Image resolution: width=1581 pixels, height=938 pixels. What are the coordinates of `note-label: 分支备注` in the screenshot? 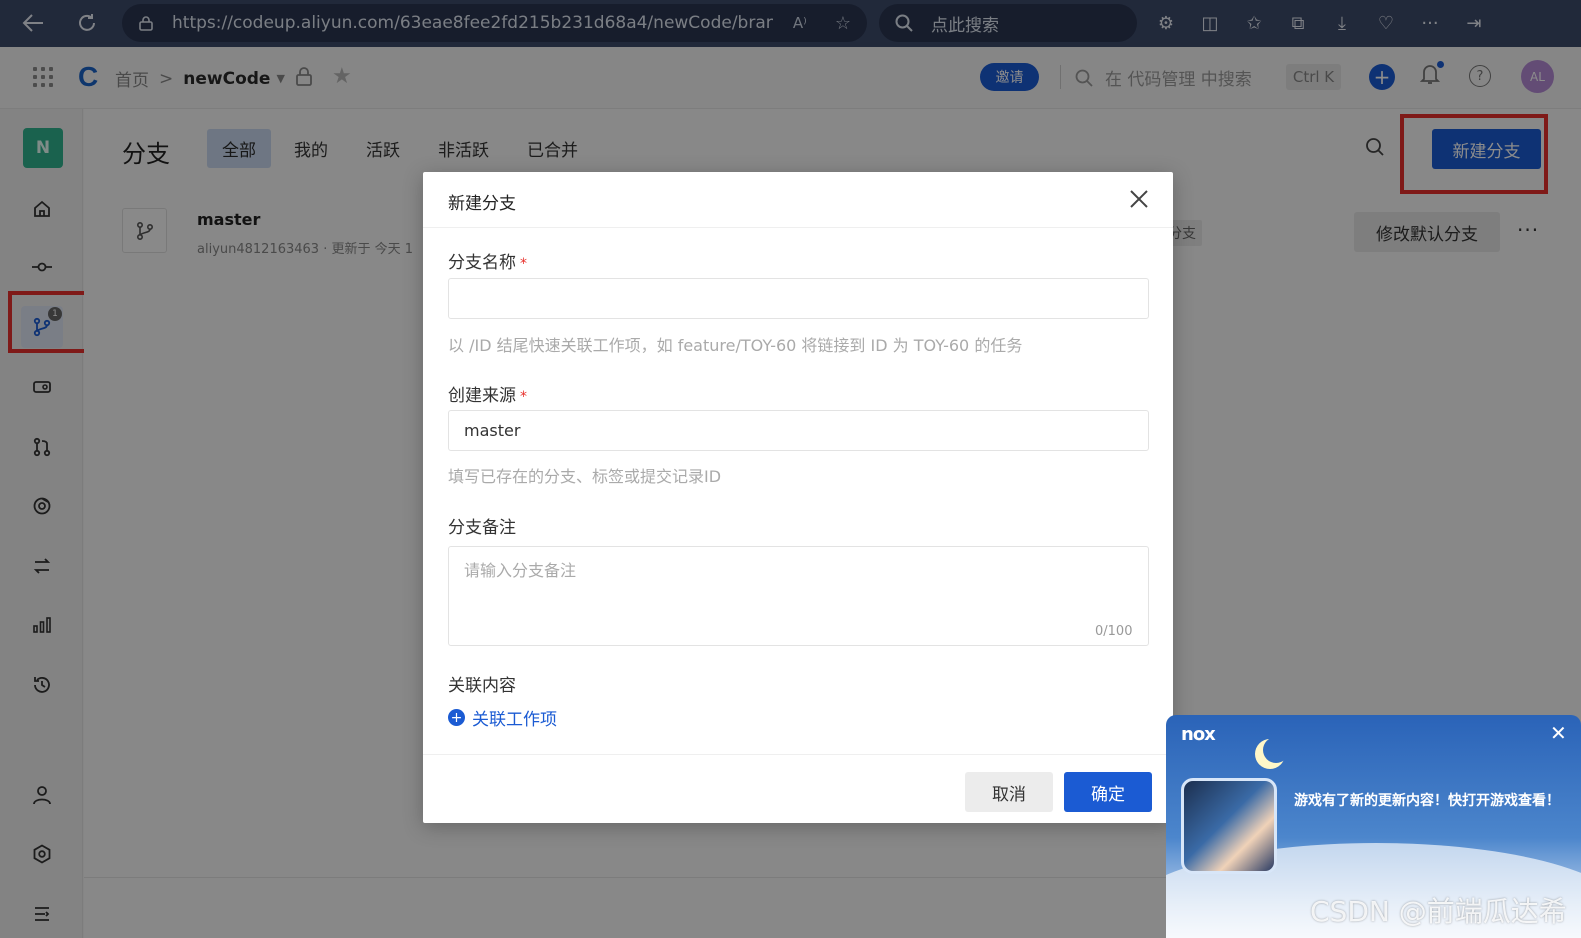 It's located at (482, 528).